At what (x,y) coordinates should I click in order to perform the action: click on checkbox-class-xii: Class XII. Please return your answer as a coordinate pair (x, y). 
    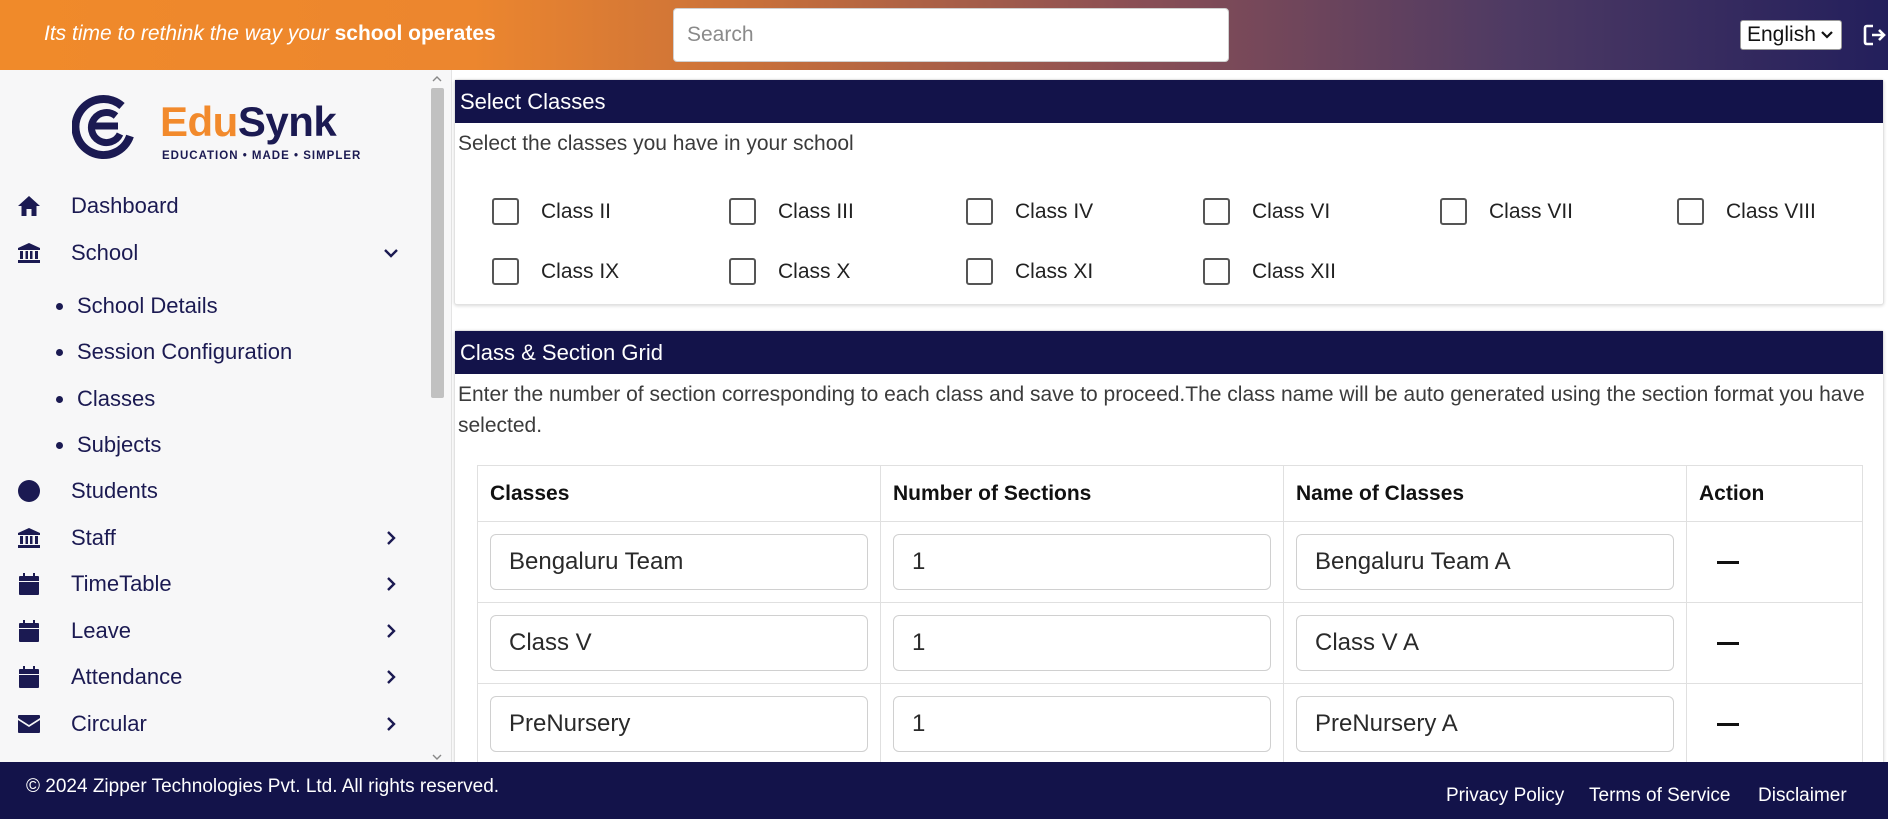
    Looking at the image, I should click on (1269, 271).